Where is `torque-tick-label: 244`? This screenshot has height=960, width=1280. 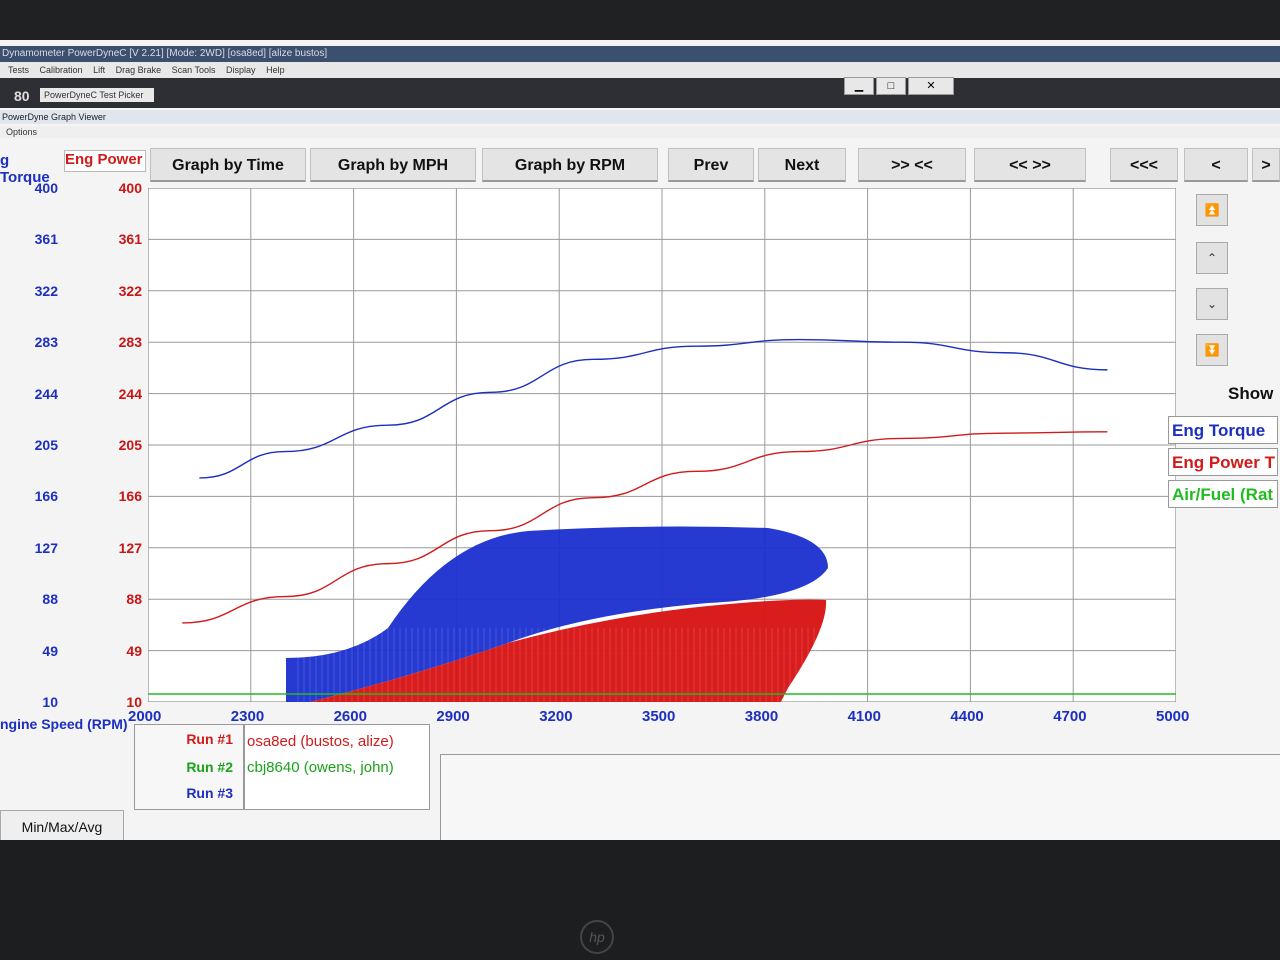
torque-tick-label: 244 is located at coordinates (46, 393).